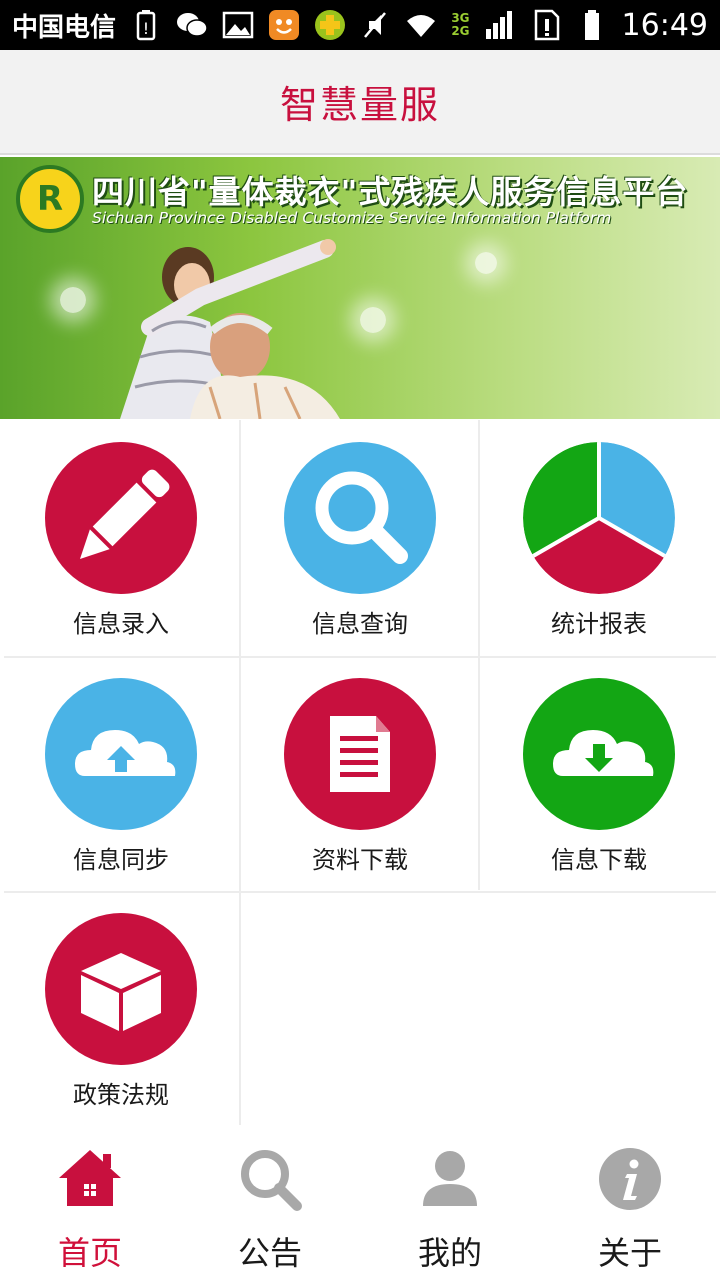  What do you see at coordinates (121, 989) in the screenshot?
I see `box-icon` at bounding box center [121, 989].